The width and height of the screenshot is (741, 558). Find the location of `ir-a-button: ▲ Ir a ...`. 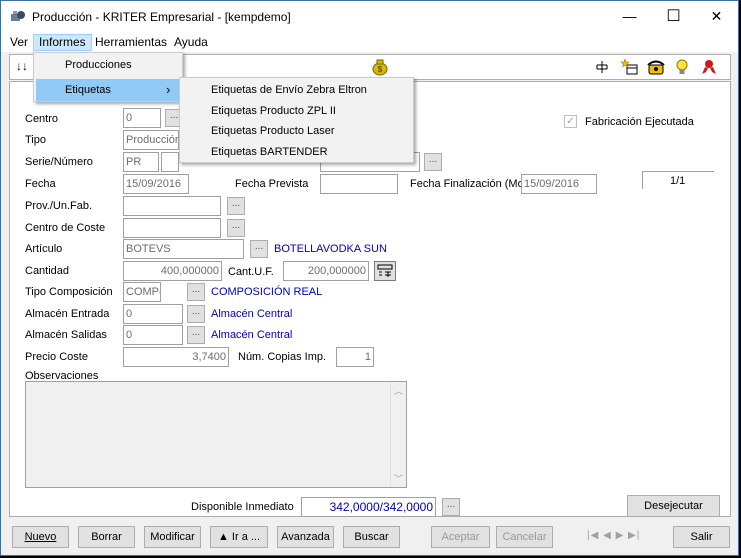

ir-a-button: ▲ Ir a ... is located at coordinates (239, 537).